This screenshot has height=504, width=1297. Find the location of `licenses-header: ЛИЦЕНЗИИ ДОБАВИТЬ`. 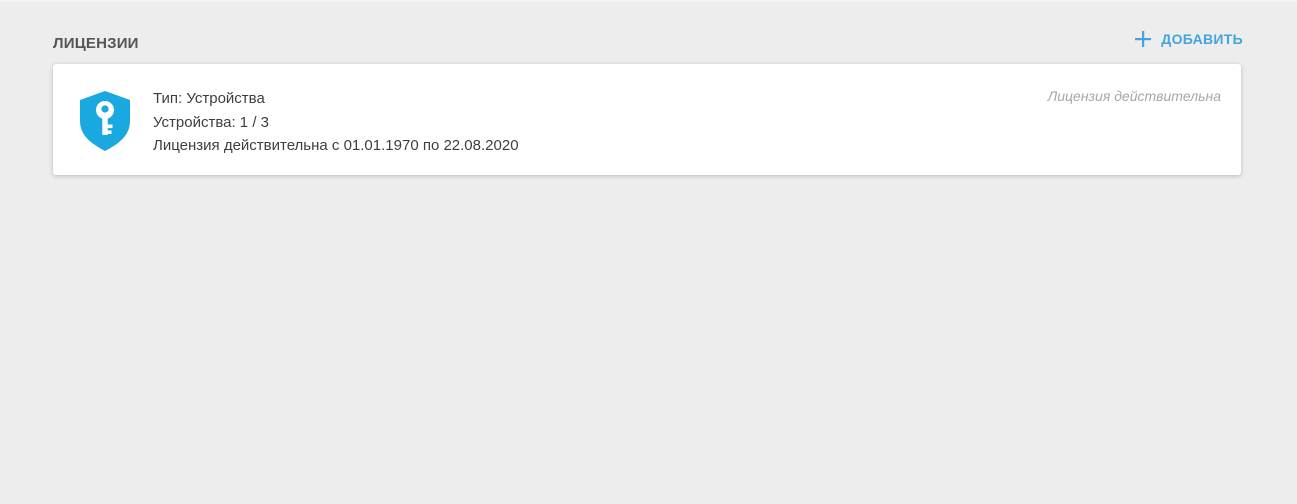

licenses-header: ЛИЦЕНЗИИ ДОБАВИТЬ is located at coordinates (648, 44).